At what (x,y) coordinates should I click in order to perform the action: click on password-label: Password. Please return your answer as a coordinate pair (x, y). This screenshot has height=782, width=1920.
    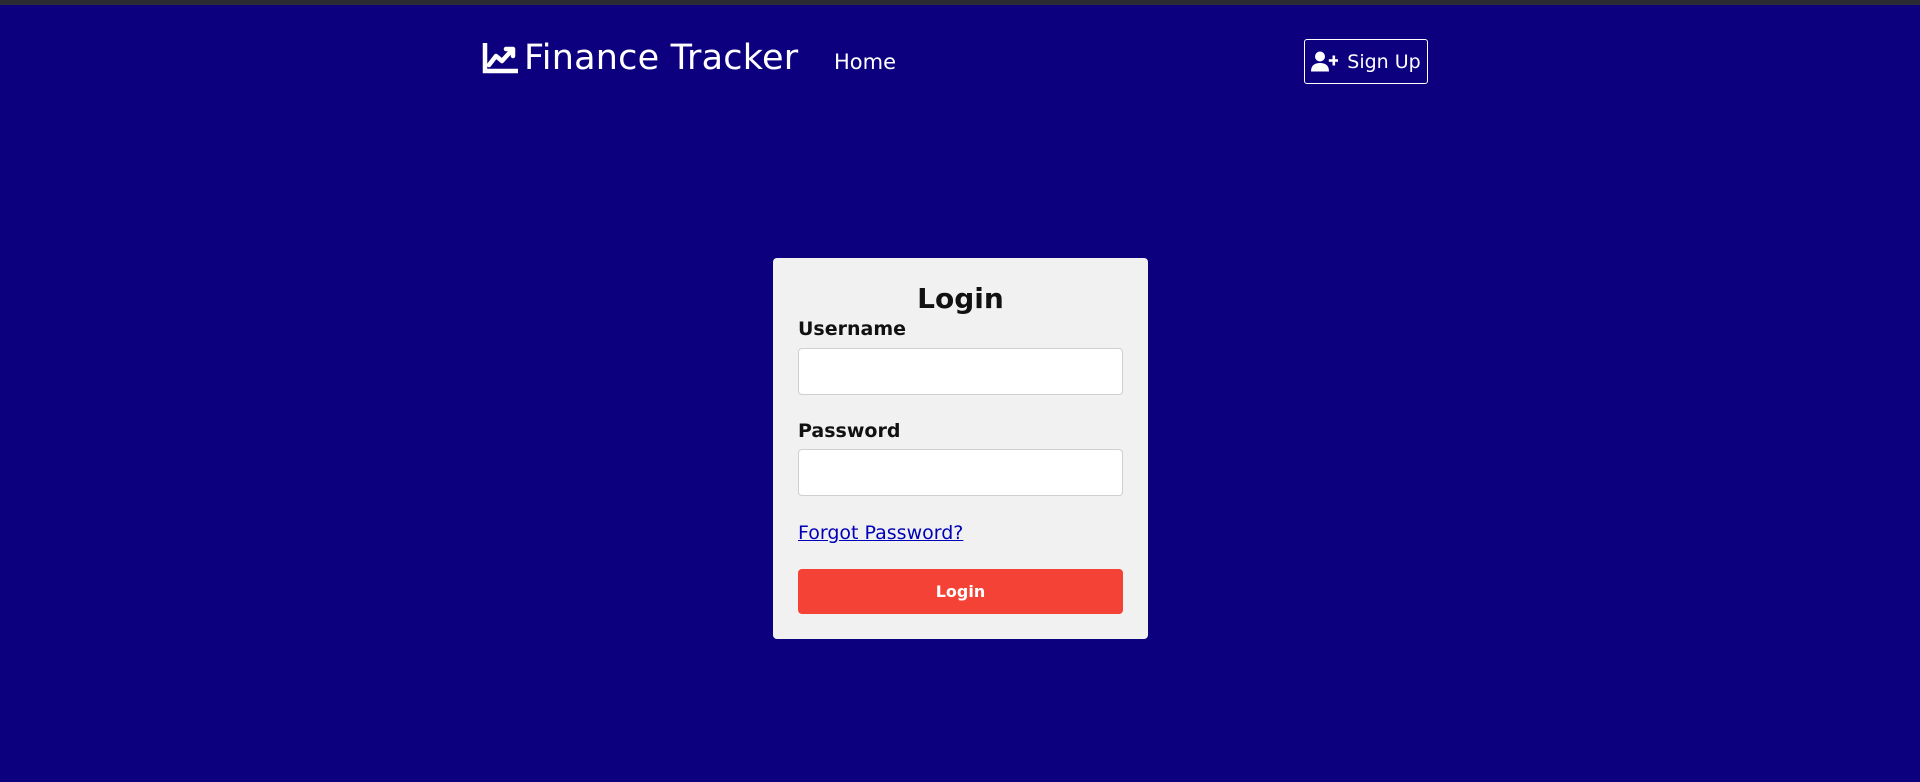
    Looking at the image, I should click on (849, 431).